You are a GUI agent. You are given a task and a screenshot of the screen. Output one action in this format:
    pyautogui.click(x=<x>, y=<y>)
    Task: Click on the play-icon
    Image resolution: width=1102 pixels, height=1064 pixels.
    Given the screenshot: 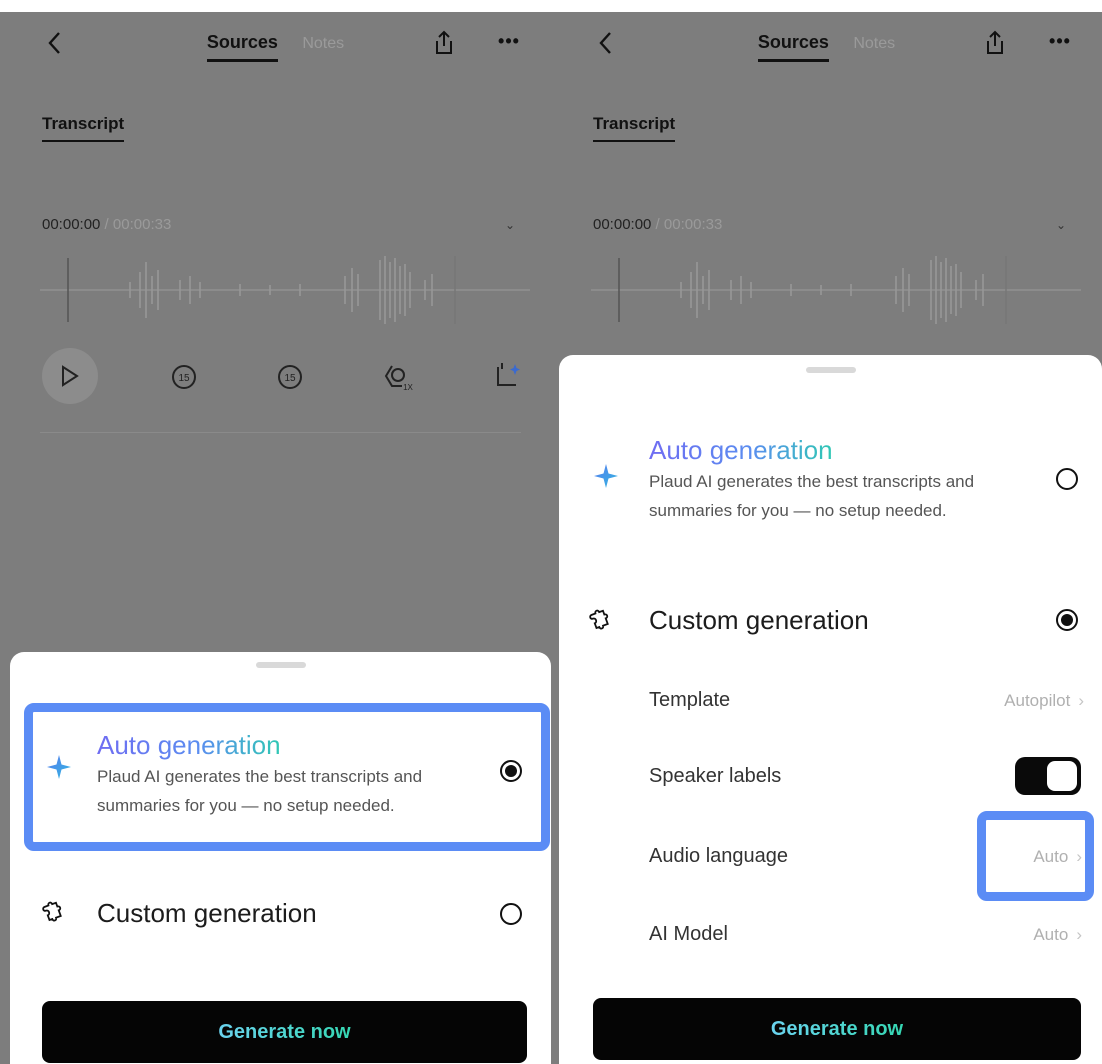 What is the action you would take?
    pyautogui.click(x=70, y=376)
    